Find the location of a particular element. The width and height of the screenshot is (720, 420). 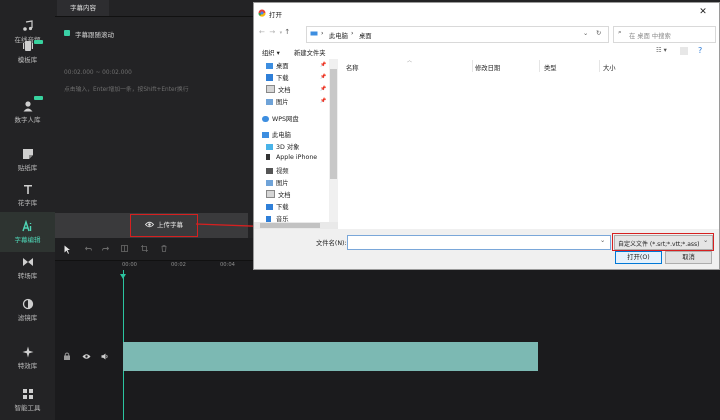

nav-item-3d-objects: 3D 对象 is located at coordinates (282, 146).